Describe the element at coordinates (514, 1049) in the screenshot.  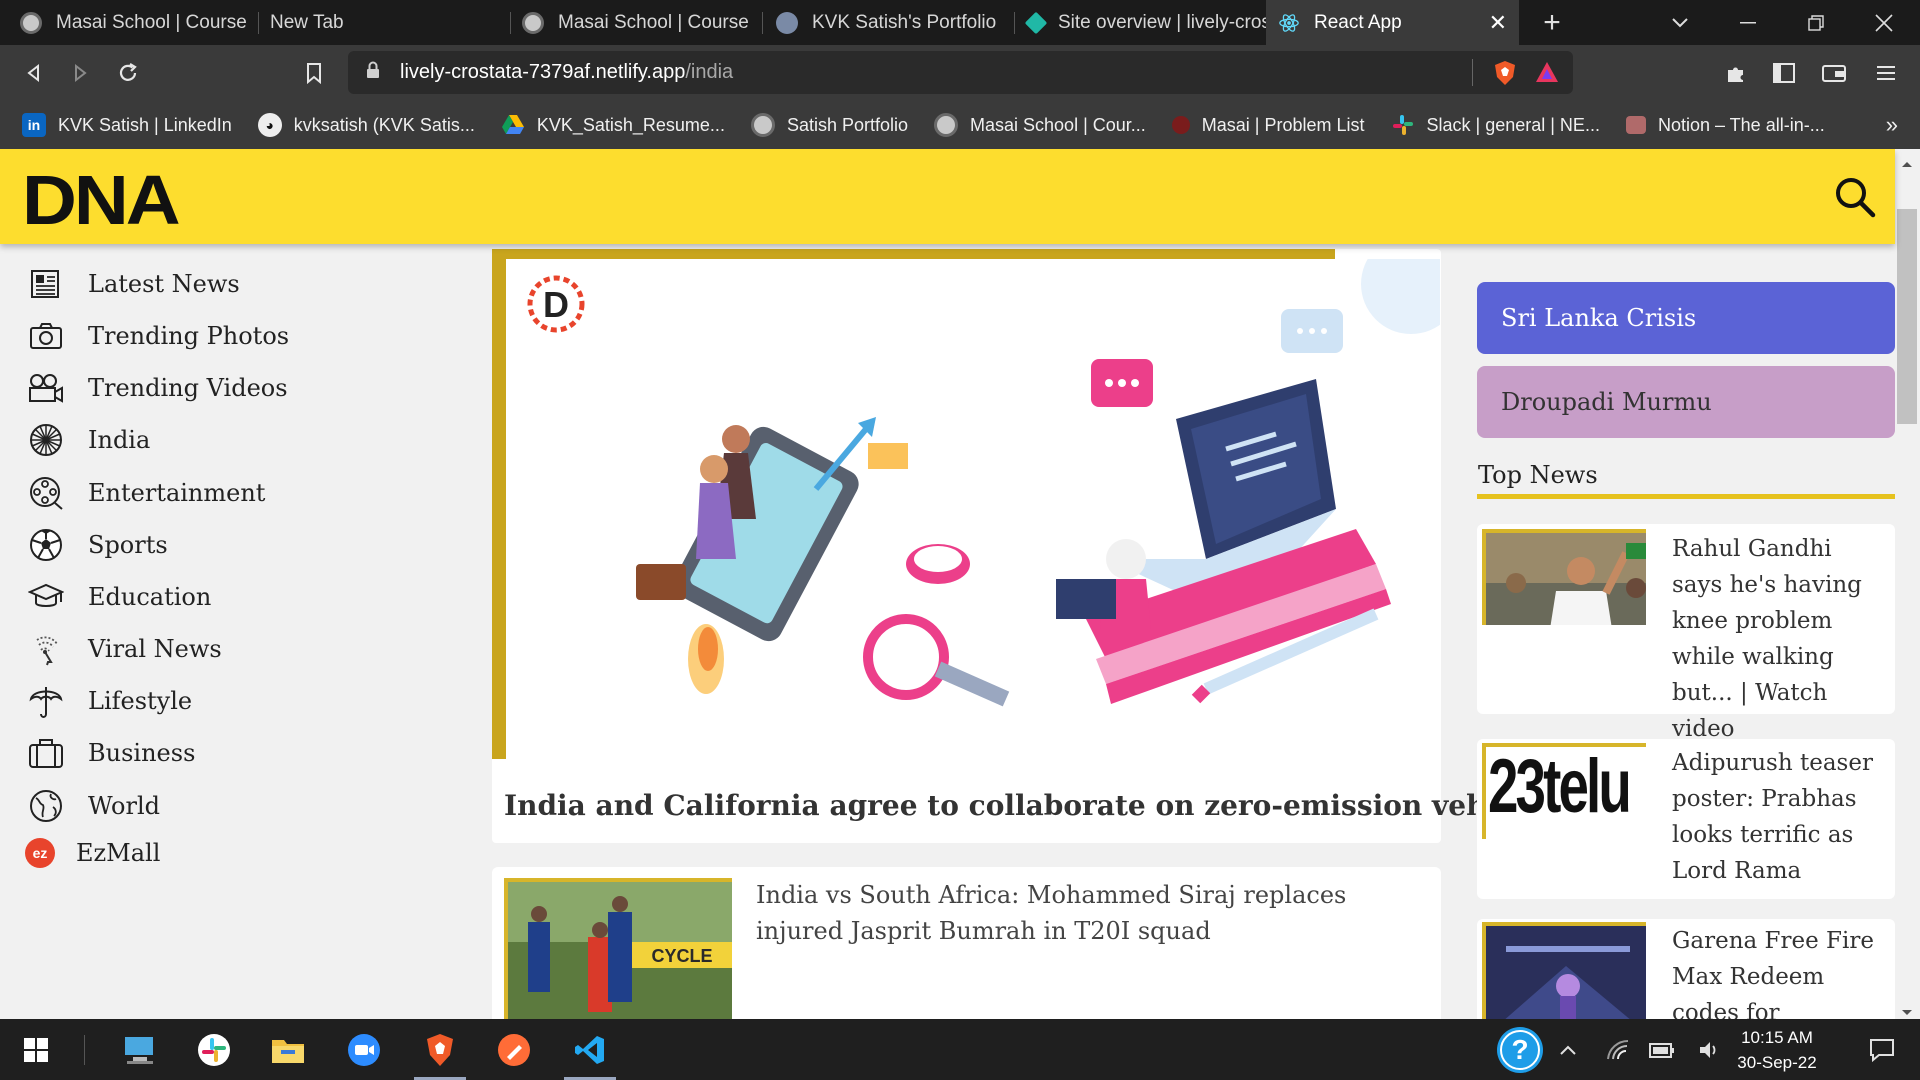
I see `postman-icon` at that location.